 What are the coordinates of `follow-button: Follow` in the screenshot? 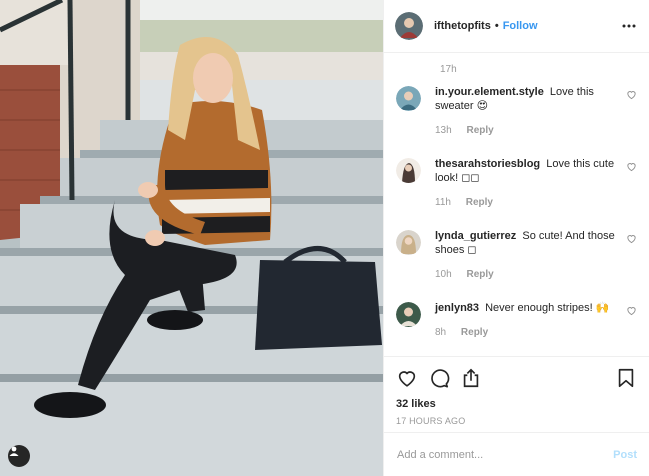 It's located at (520, 26).